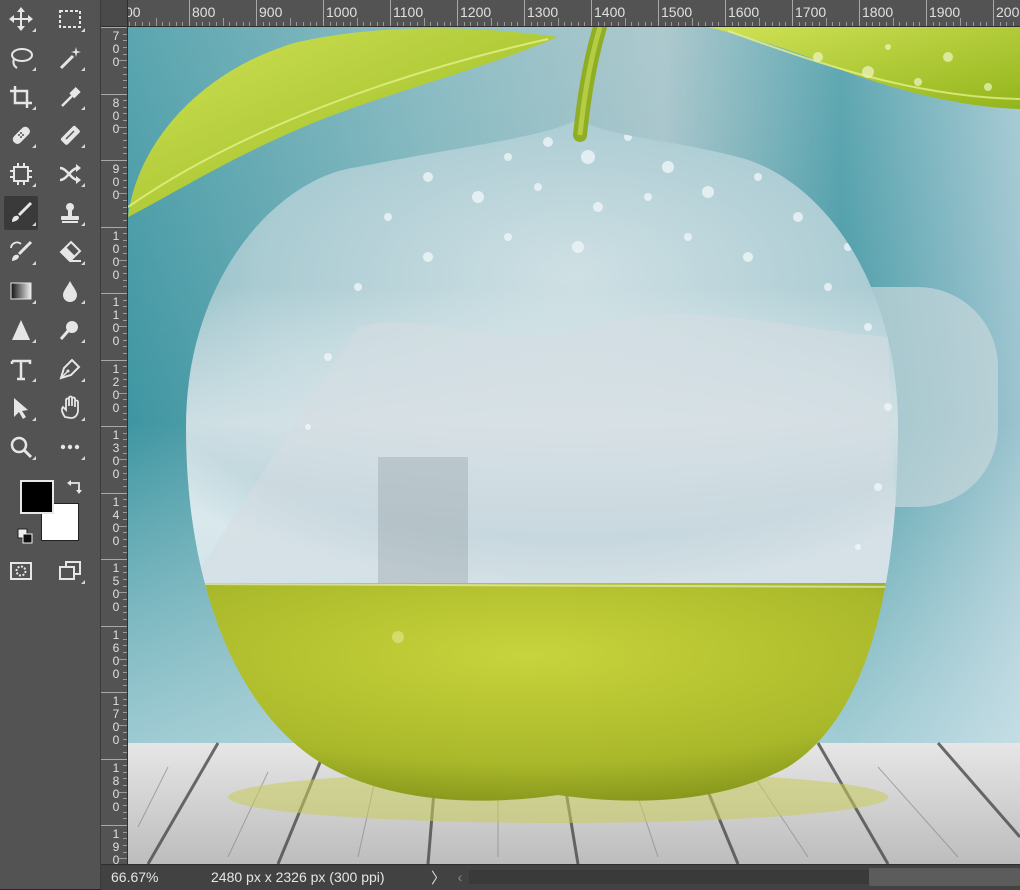 The height and width of the screenshot is (890, 1020). Describe the element at coordinates (75, 487) in the screenshot. I see `swap-colors-icon` at that location.